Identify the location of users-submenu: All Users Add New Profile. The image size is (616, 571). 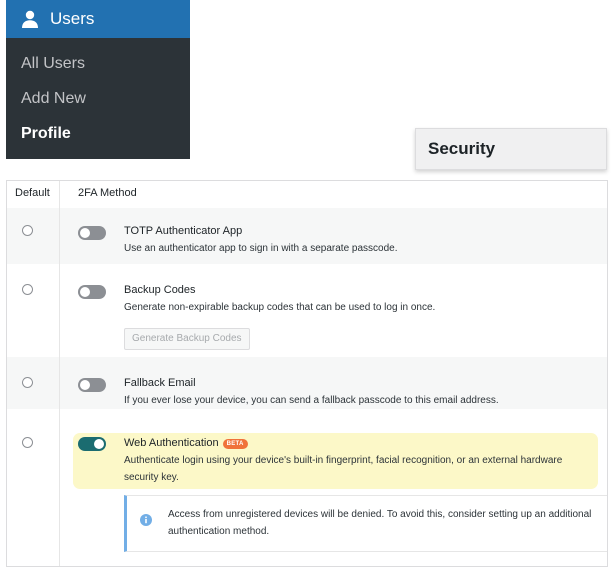
(98, 98).